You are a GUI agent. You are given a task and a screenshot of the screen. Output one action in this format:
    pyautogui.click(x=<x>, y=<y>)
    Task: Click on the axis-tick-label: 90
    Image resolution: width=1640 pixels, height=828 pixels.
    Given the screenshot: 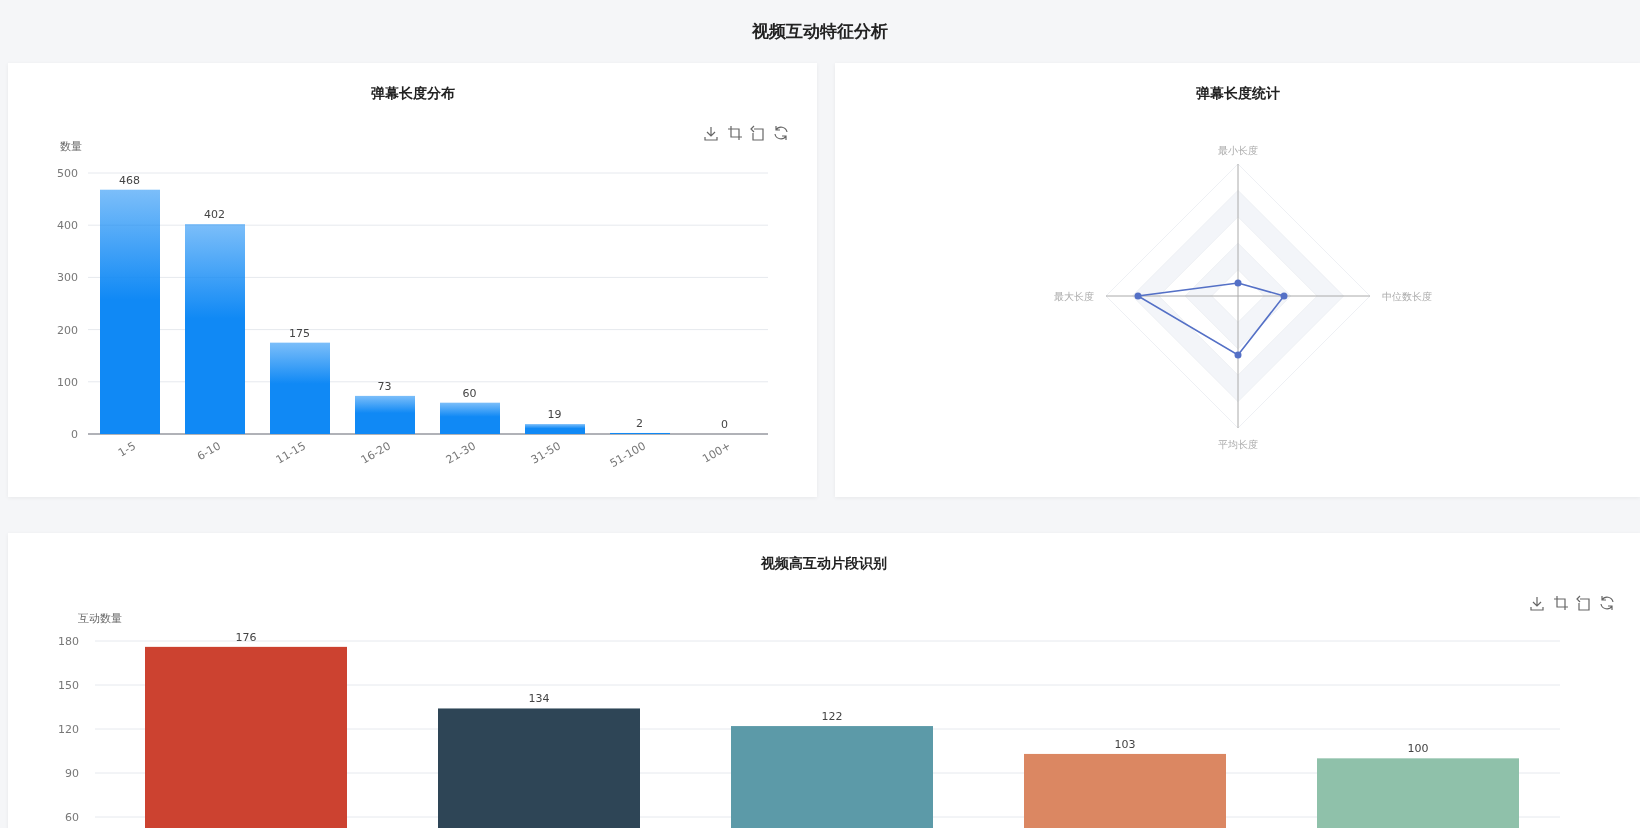 What is the action you would take?
    pyautogui.click(x=72, y=773)
    